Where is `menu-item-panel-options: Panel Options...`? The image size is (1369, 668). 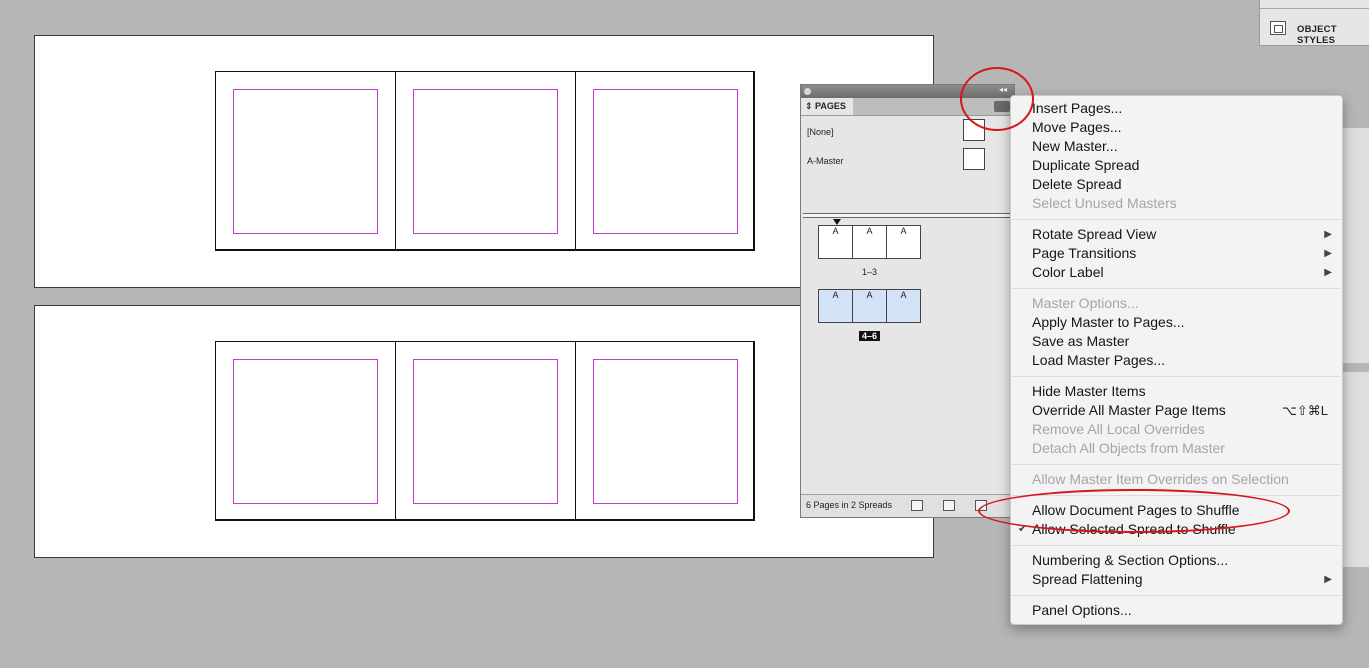 menu-item-panel-options: Panel Options... is located at coordinates (1182, 610).